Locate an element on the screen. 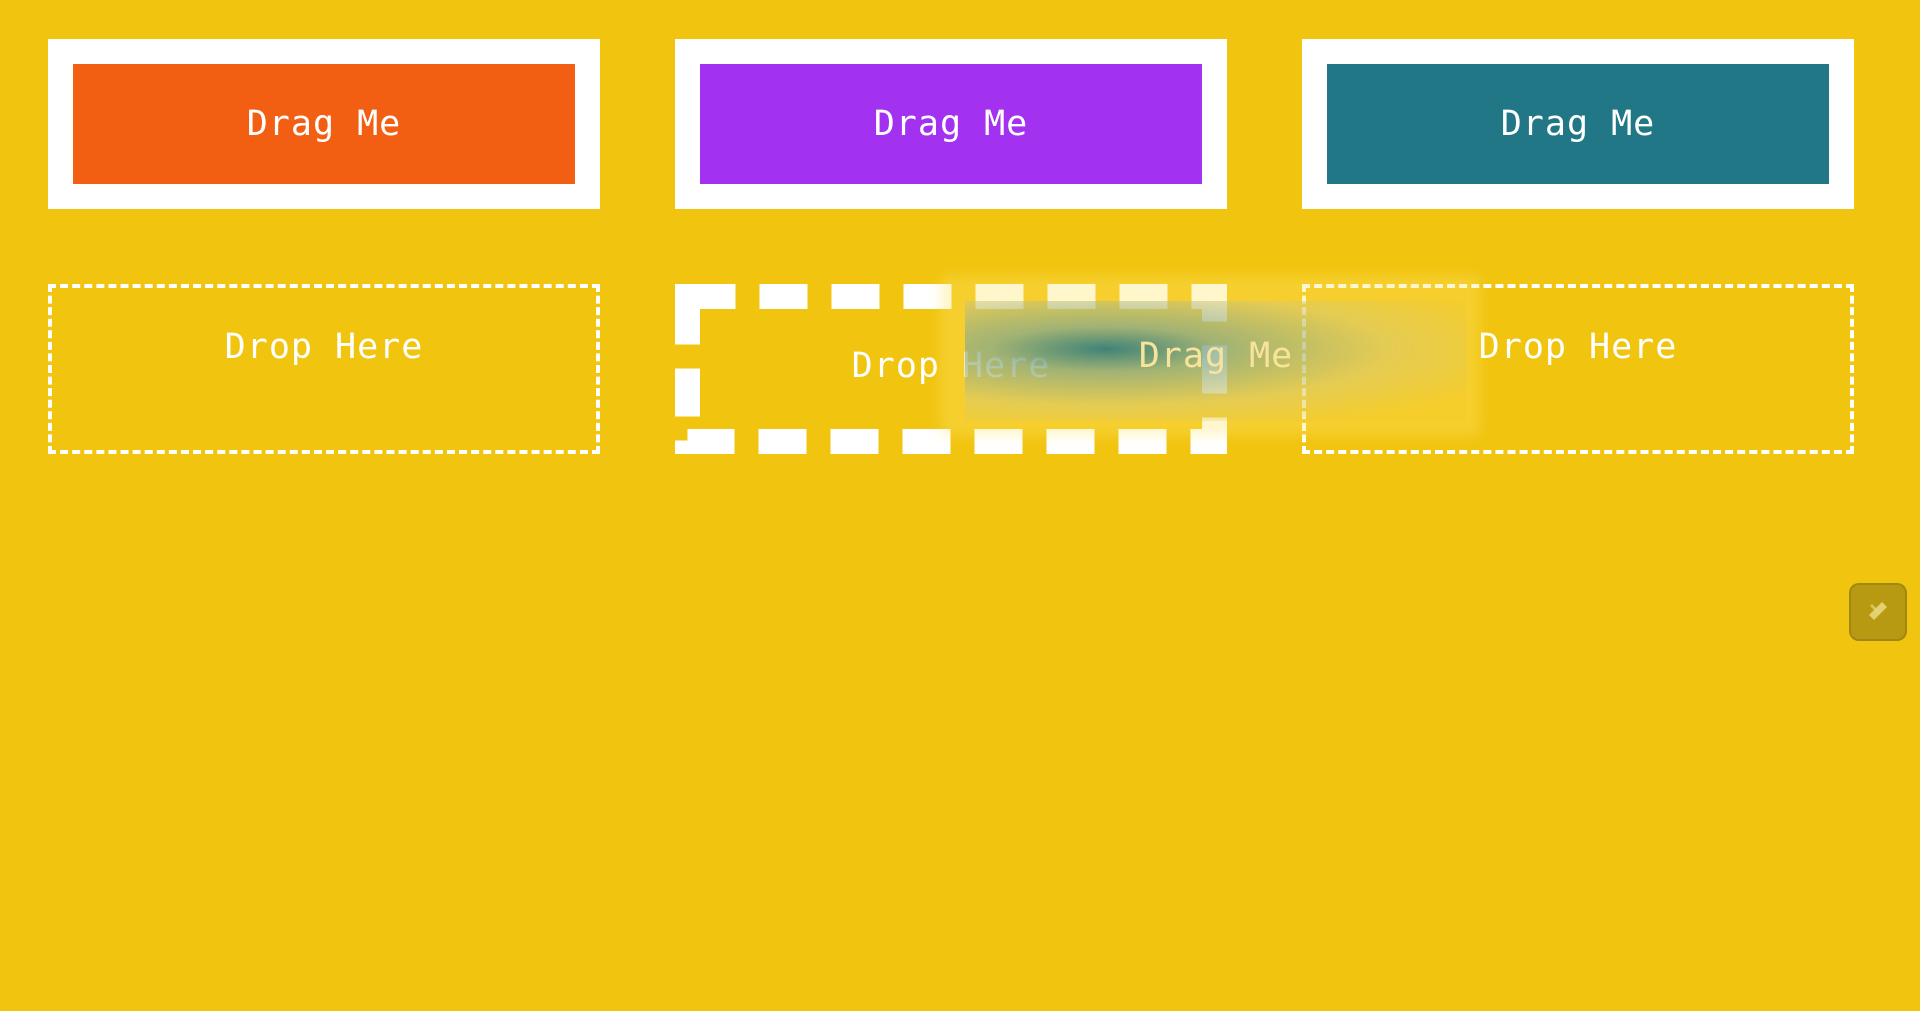  drag-card-orange: Drag Me is located at coordinates (324, 124).